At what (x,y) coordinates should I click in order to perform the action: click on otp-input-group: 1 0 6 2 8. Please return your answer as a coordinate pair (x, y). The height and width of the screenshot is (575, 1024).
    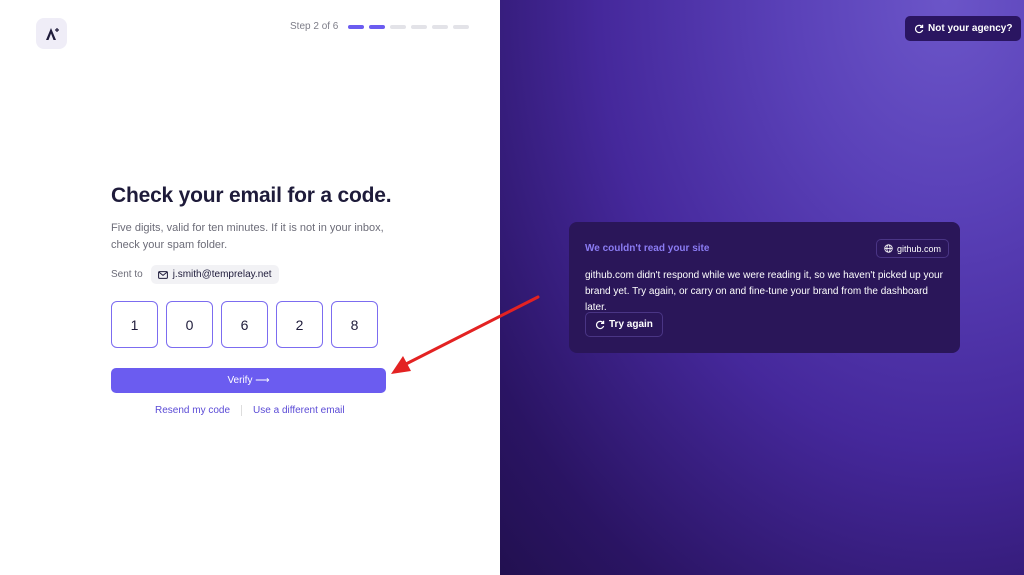
    Looking at the image, I should click on (248, 324).